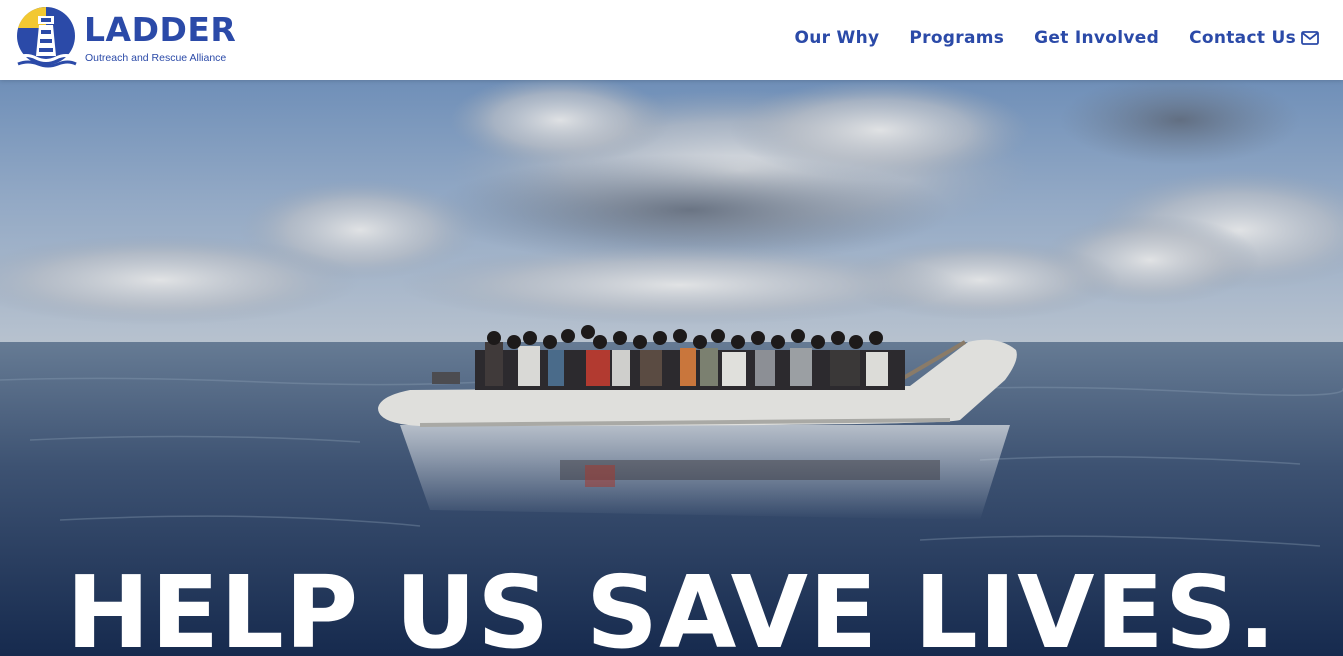 This screenshot has height=656, width=1343. I want to click on brand-tagline: Outreach and Rescue Alliance, so click(156, 58).